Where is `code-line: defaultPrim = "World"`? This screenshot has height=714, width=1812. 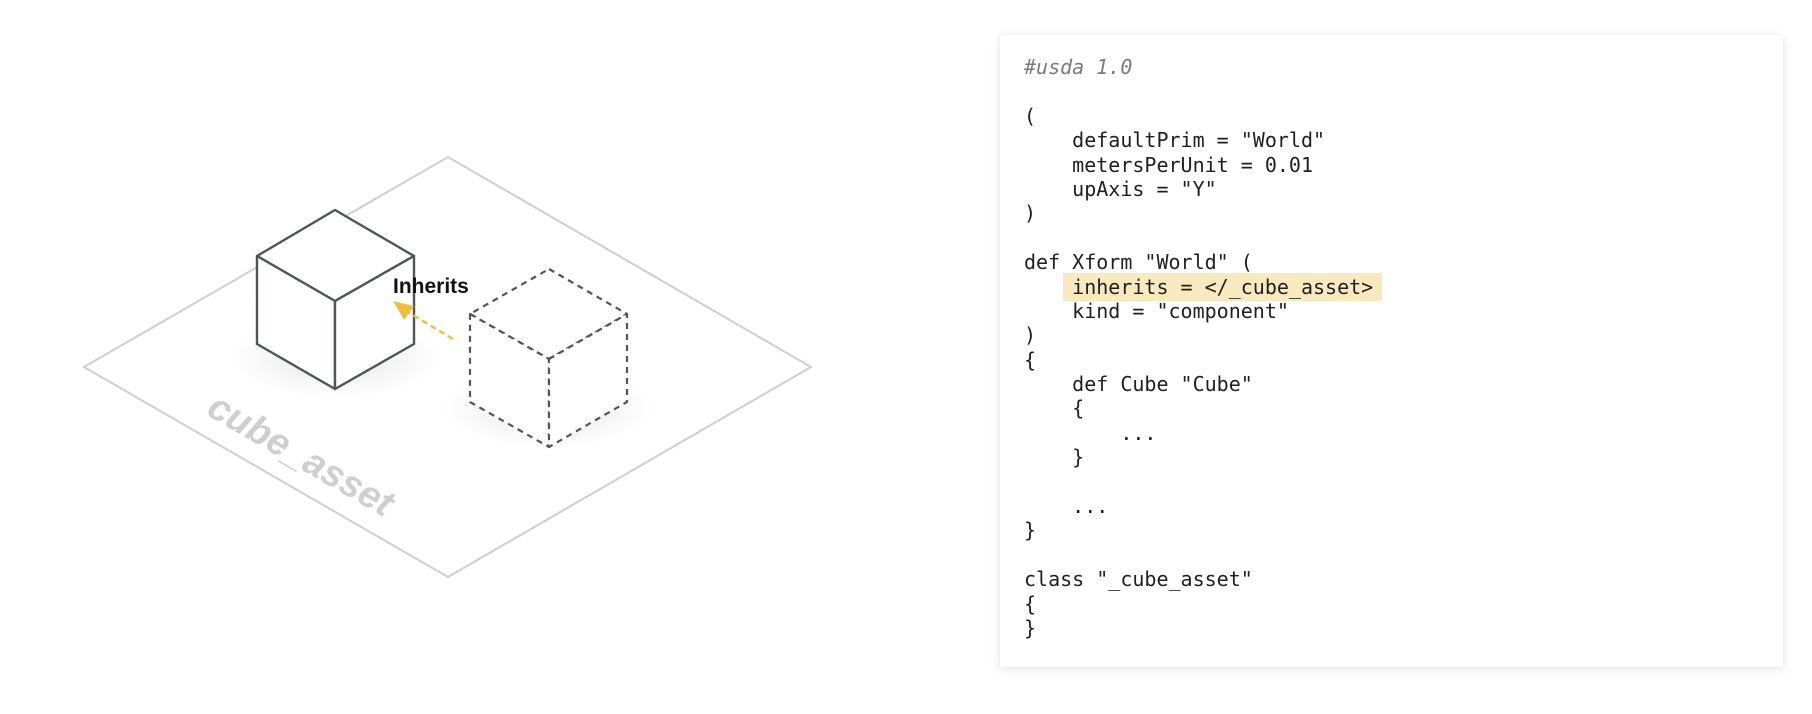
code-line: defaultPrim = "World" is located at coordinates (1175, 140).